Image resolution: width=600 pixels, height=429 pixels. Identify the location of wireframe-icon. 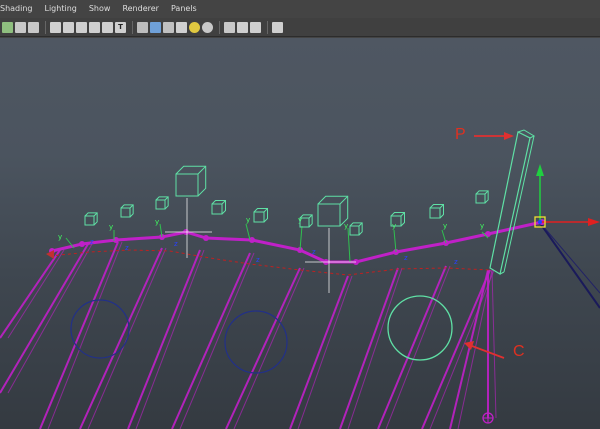
(142, 27).